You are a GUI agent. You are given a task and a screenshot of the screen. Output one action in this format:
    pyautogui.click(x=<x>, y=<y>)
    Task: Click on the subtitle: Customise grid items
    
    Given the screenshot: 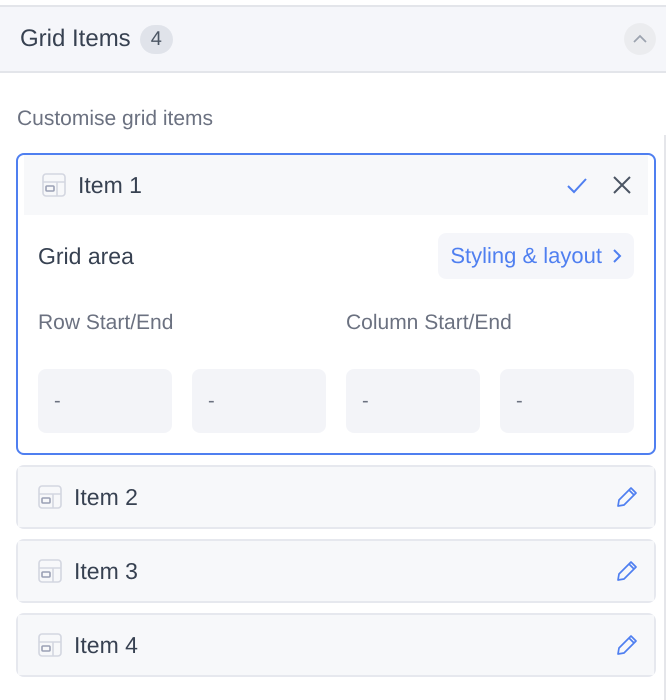 What is the action you would take?
    pyautogui.click(x=115, y=119)
    